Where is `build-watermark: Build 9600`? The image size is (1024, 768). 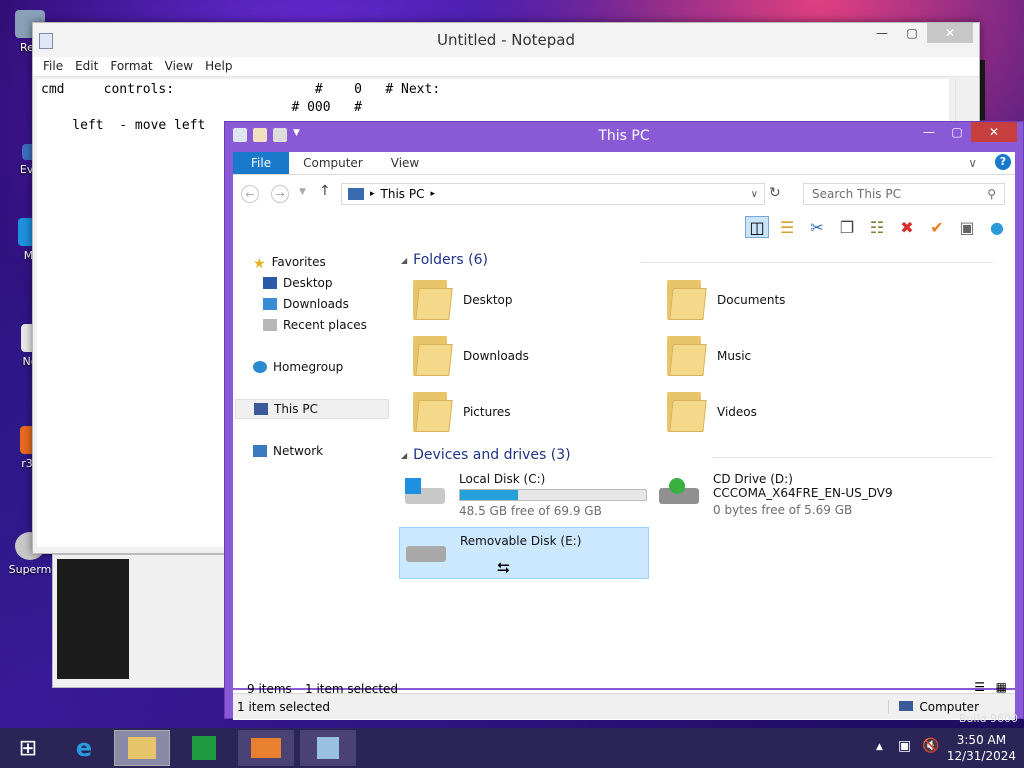 build-watermark: Build 9600 is located at coordinates (988, 718).